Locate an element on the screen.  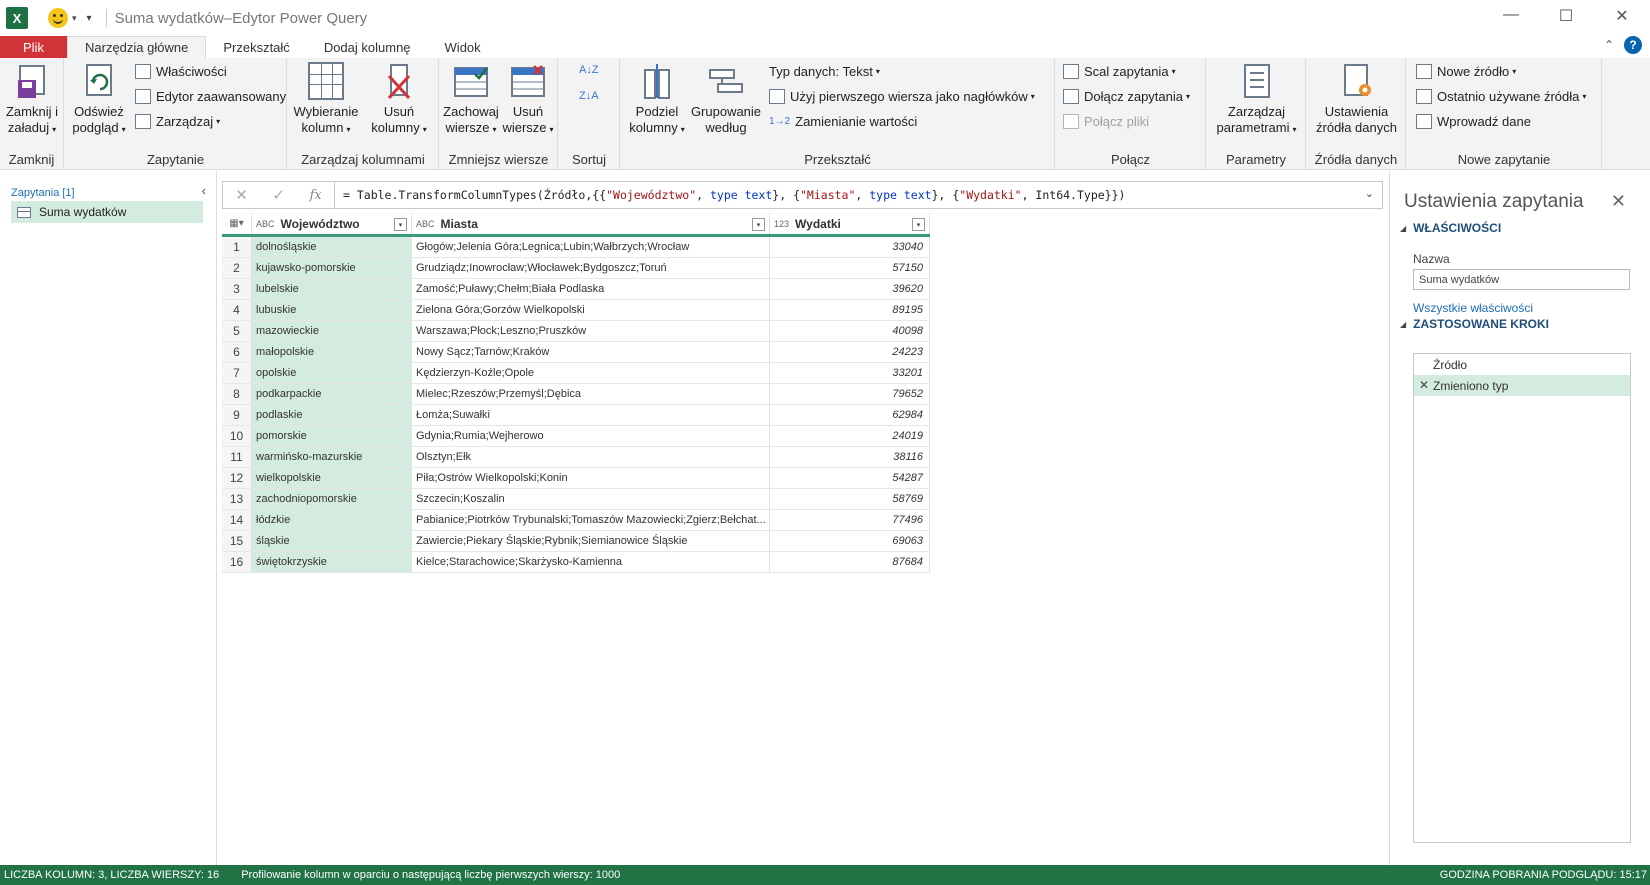
cell-wydatki: 24019 is located at coordinates (850, 436).